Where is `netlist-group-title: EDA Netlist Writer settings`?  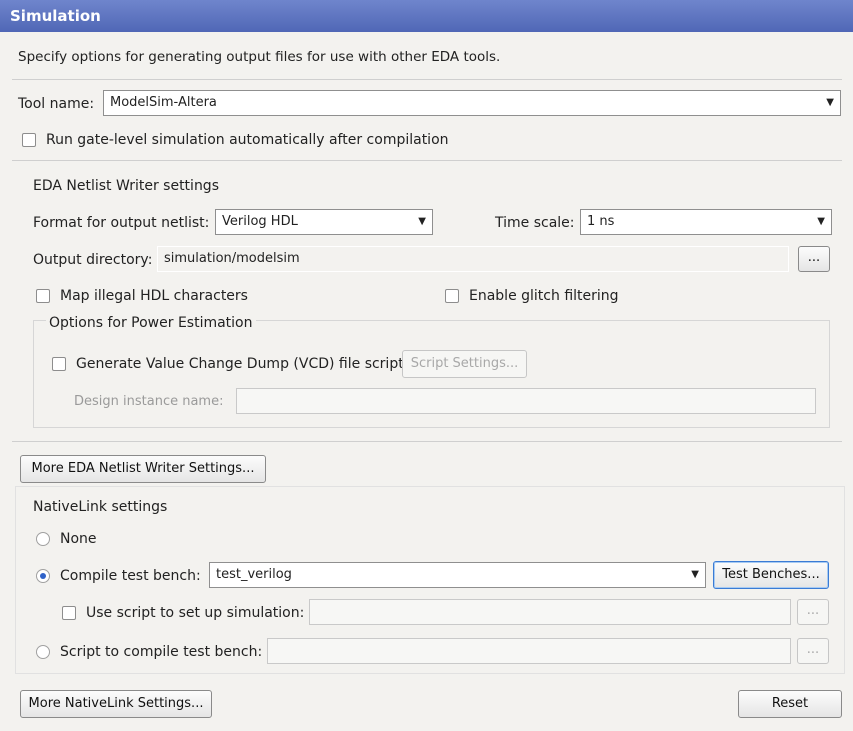
netlist-group-title: EDA Netlist Writer settings is located at coordinates (126, 186).